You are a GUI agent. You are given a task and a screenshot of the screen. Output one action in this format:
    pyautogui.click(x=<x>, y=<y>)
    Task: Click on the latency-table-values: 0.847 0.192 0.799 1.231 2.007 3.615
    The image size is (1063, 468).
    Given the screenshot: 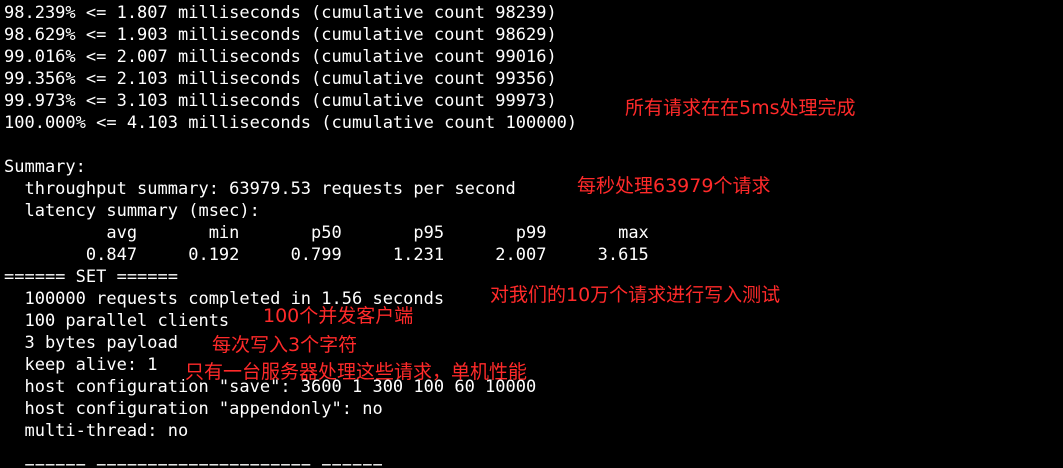 What is the action you would take?
    pyautogui.click(x=326, y=255)
    